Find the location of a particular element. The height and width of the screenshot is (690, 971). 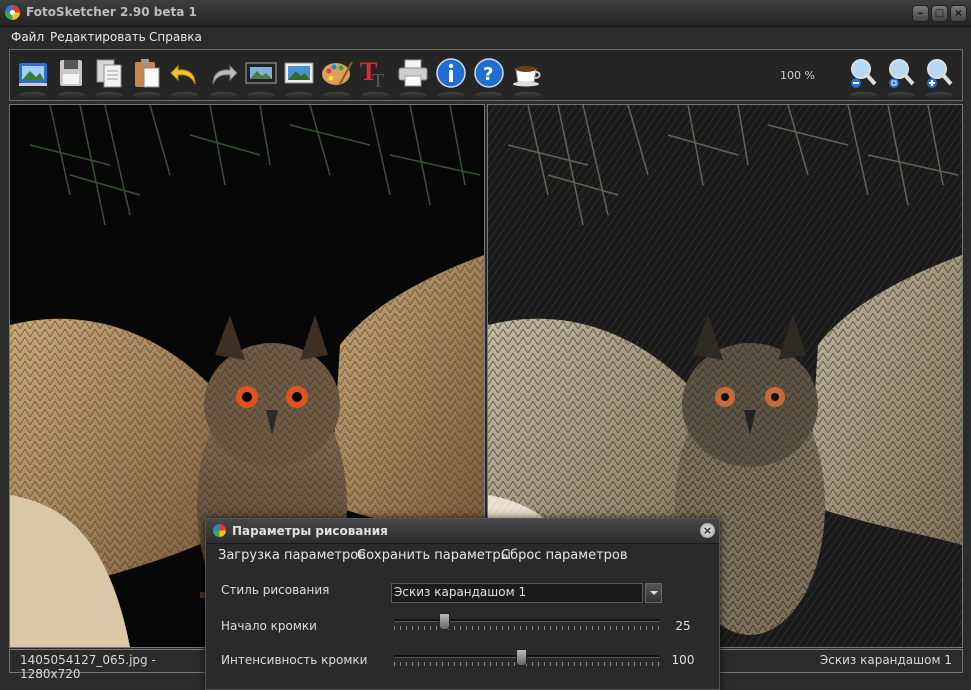

open-image-icon is located at coordinates (33, 74).